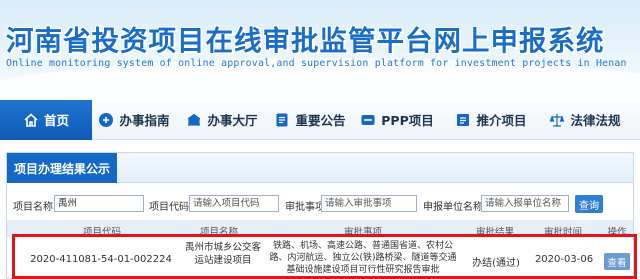 The height and width of the screenshot is (279, 640). What do you see at coordinates (218, 232) in the screenshot?
I see `column-header: 项目名称` at bounding box center [218, 232].